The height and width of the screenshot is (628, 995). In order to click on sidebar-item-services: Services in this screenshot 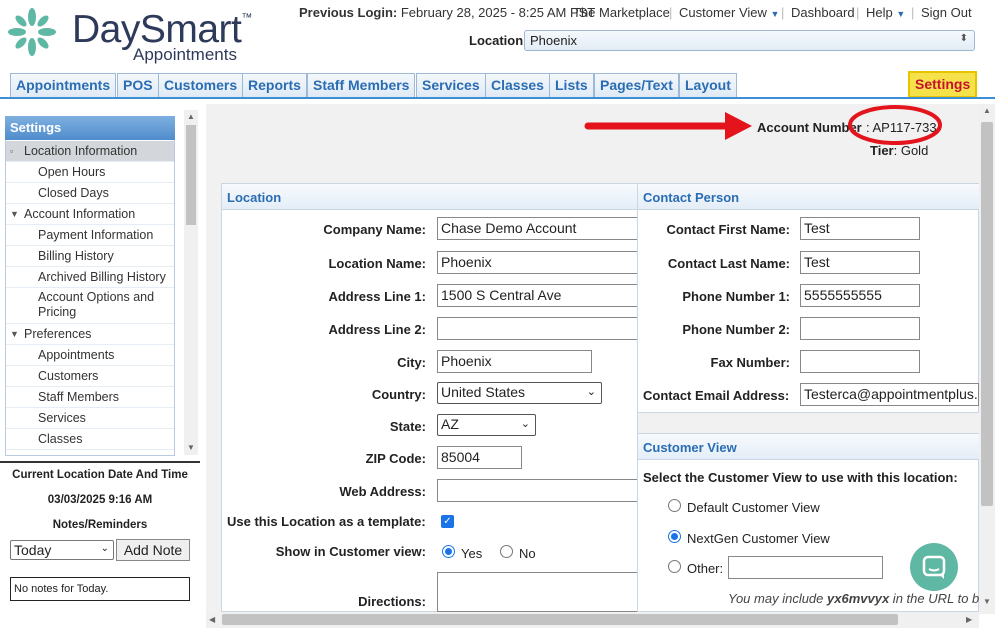, I will do `click(90, 418)`.